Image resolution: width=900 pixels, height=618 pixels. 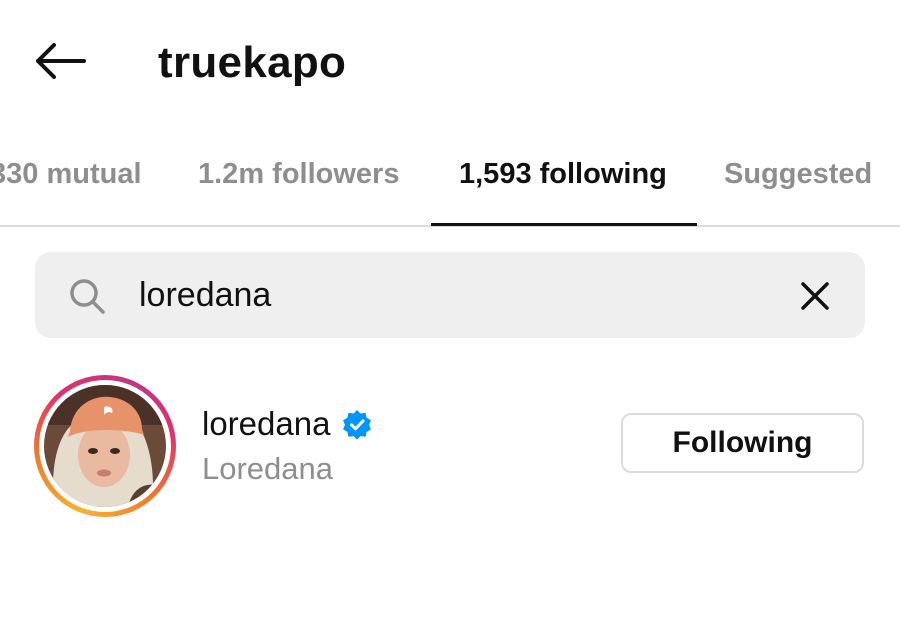 What do you see at coordinates (266, 423) in the screenshot?
I see `username-text: loredana` at bounding box center [266, 423].